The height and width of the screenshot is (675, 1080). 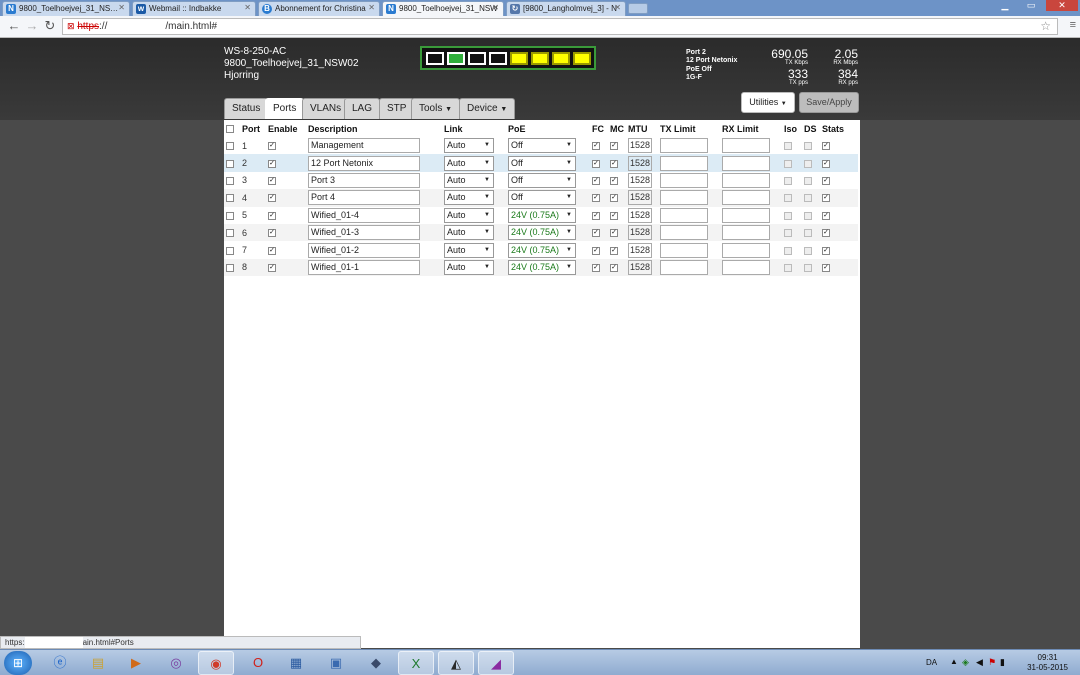 I want to click on tab-ports: Ports, so click(x=285, y=108).